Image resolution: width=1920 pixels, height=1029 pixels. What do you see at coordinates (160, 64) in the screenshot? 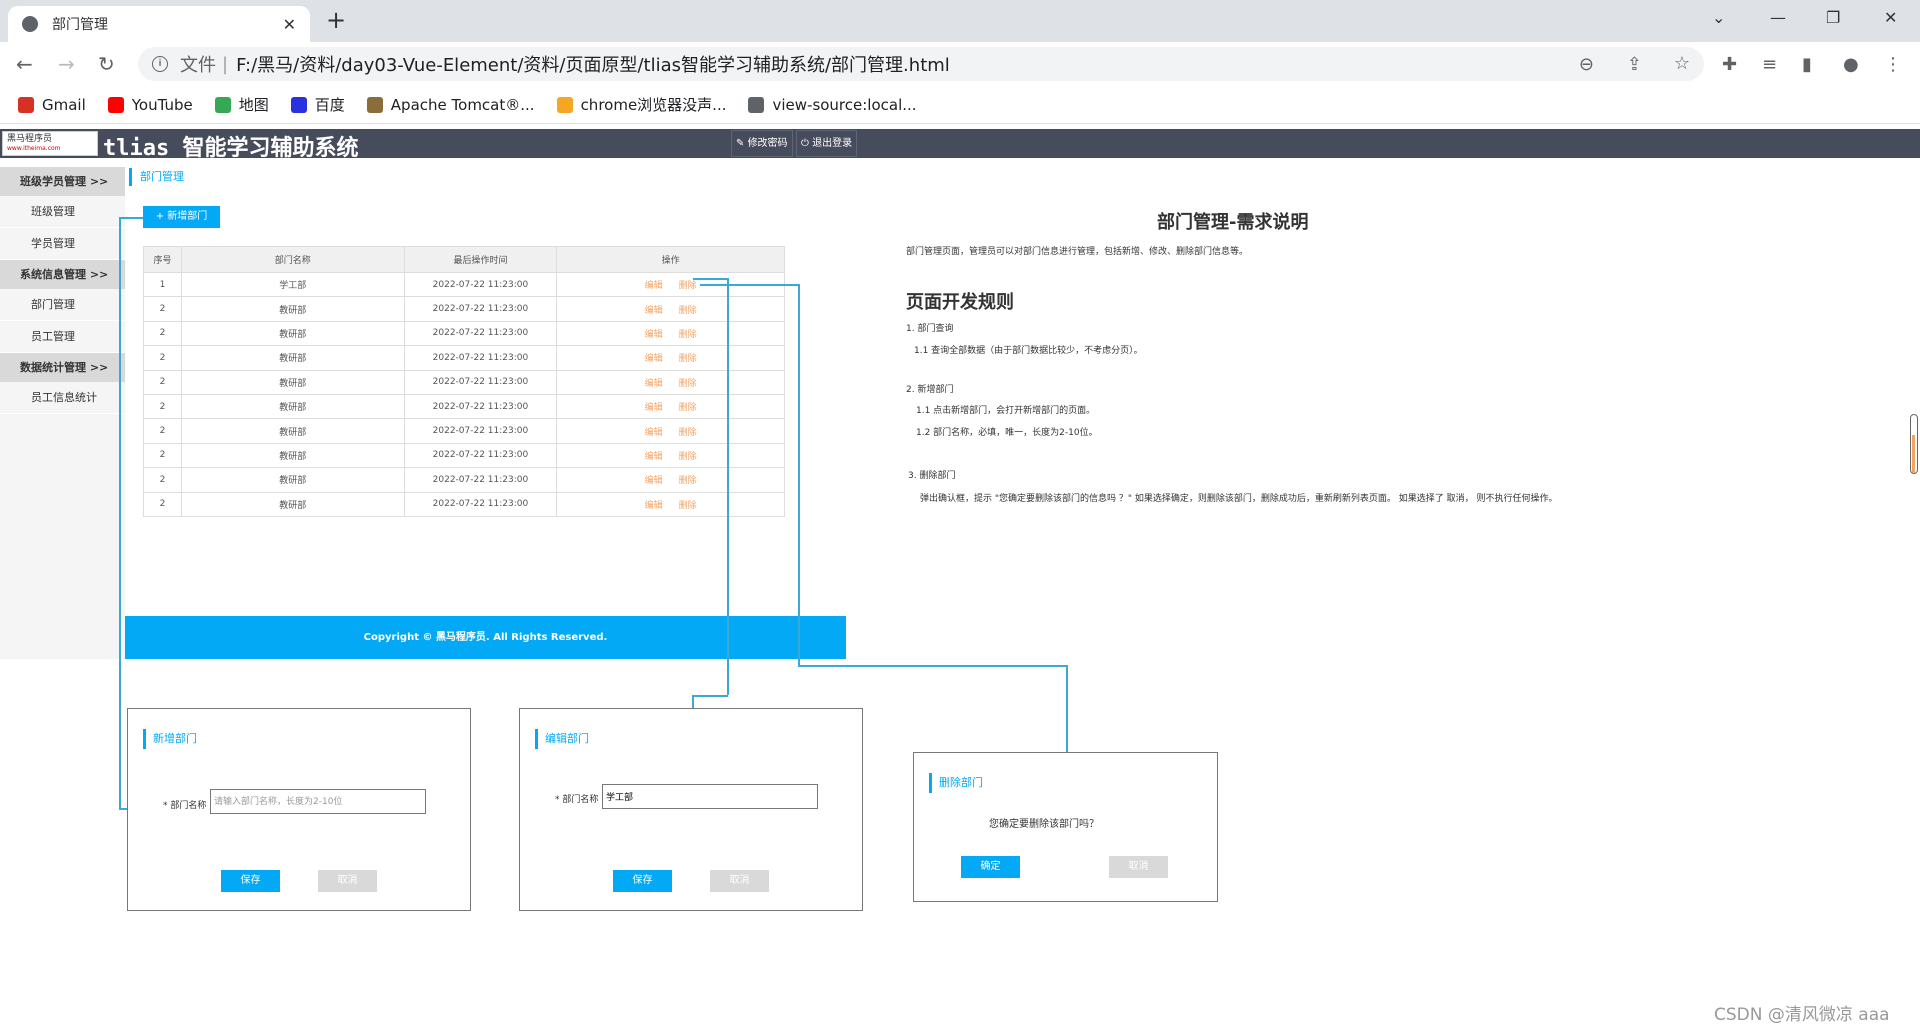
I see `info-icon: i` at bounding box center [160, 64].